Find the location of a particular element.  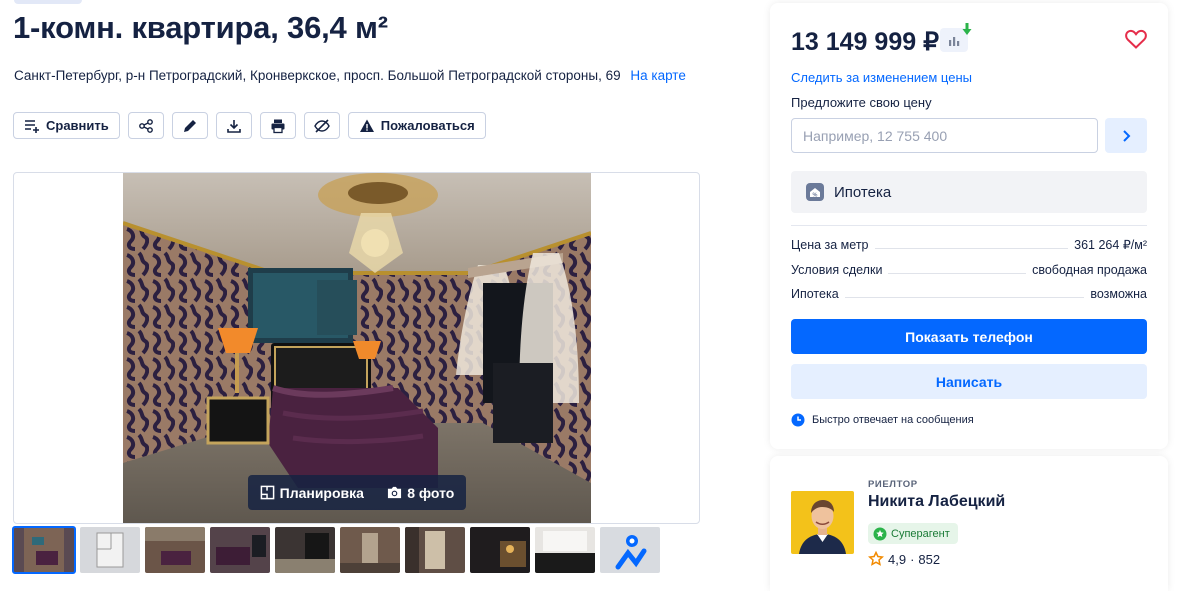

compare-icon is located at coordinates (32, 126).